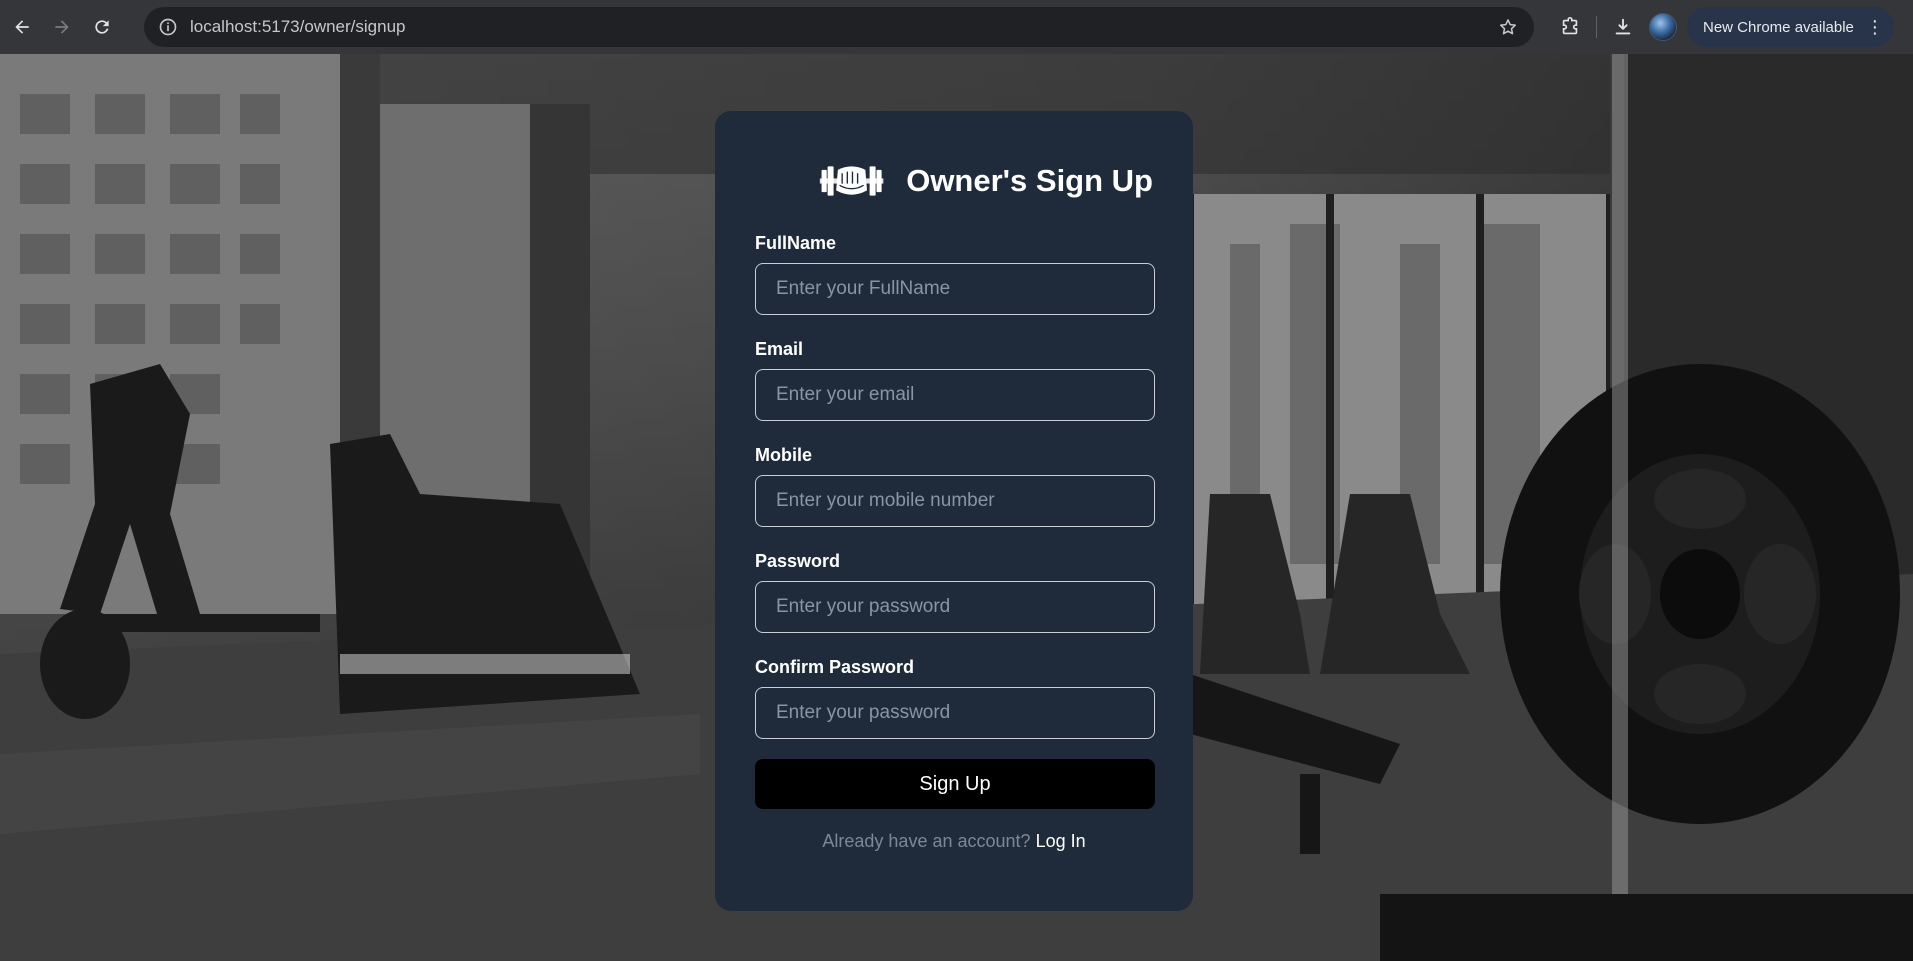  I want to click on fullname-label: FullName, so click(796, 243).